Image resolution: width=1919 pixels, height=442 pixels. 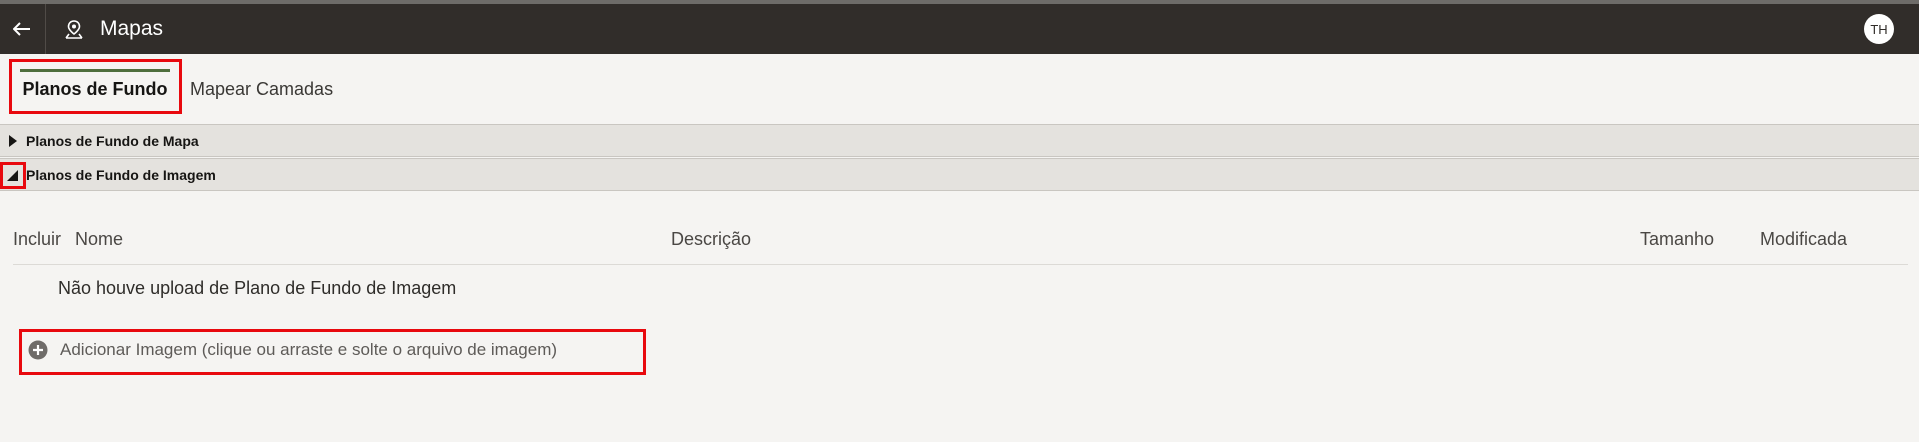 I want to click on expand-triangle-icon, so click(x=13, y=141).